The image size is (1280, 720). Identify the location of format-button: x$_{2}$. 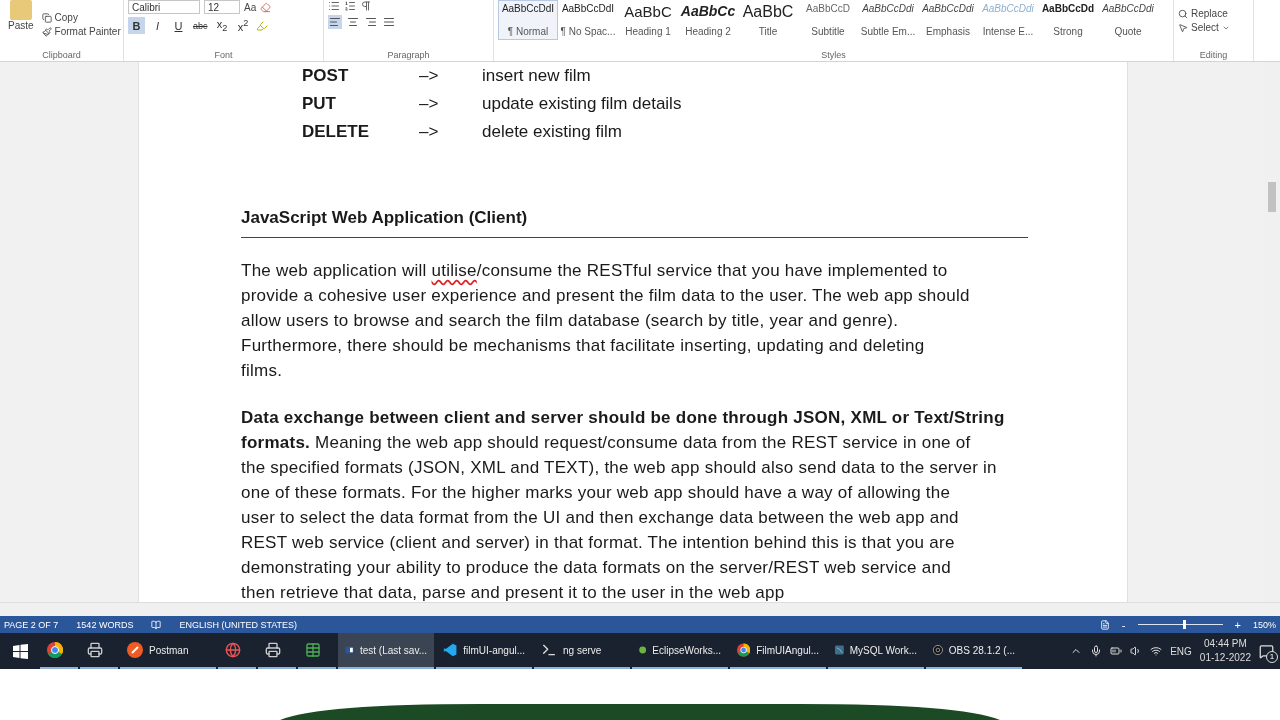
(222, 25).